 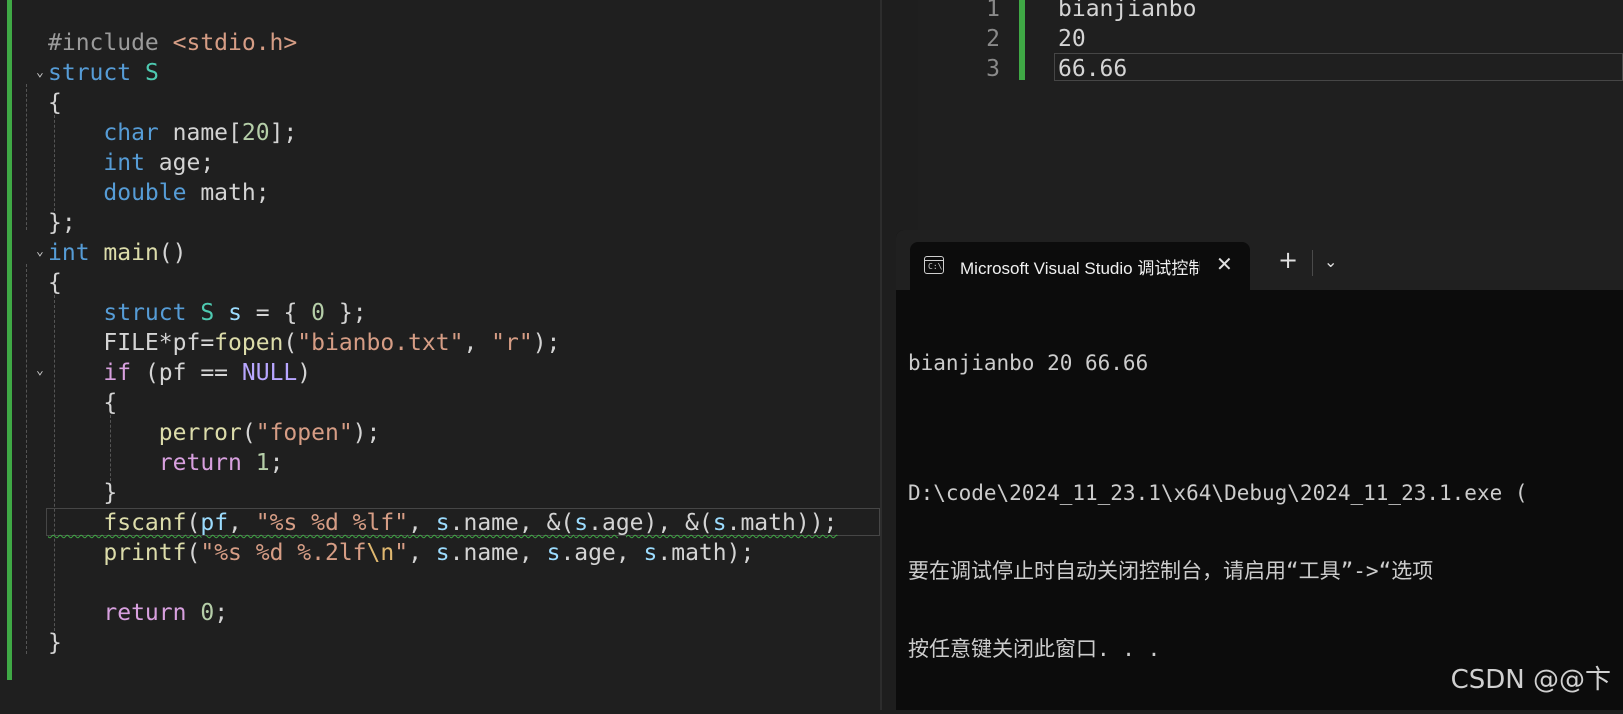 I want to click on text-line: bianjianbo, so click(x=1127, y=12).